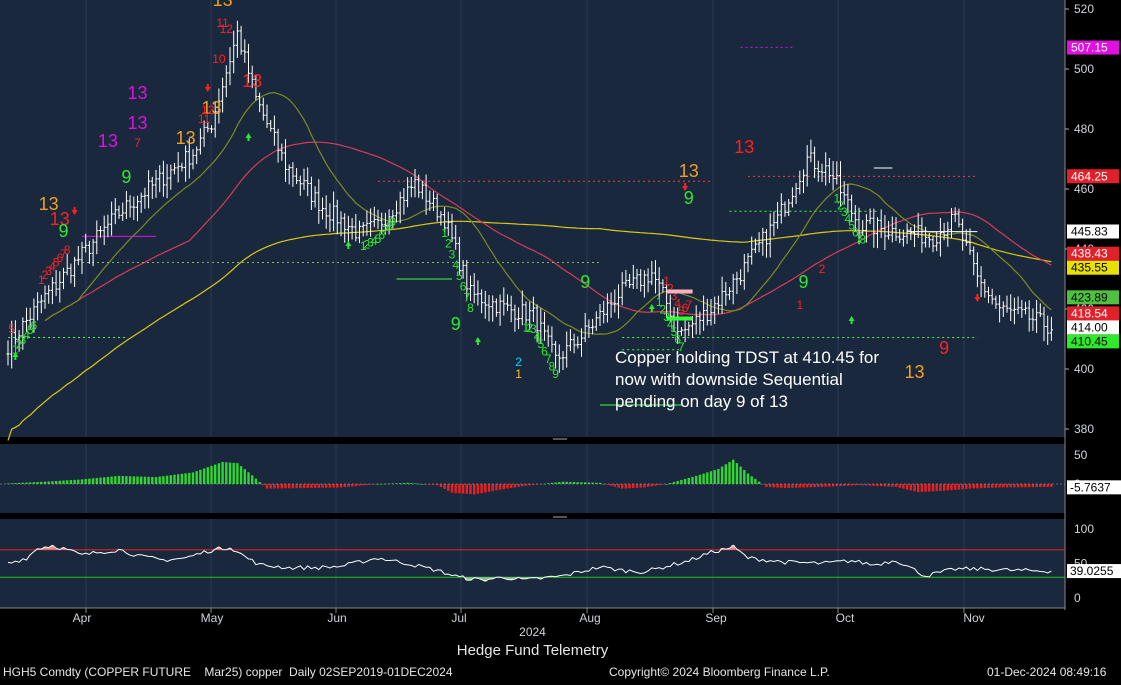 The image size is (1121, 685). Describe the element at coordinates (679, 291) in the screenshot. I see `td-marker` at that location.